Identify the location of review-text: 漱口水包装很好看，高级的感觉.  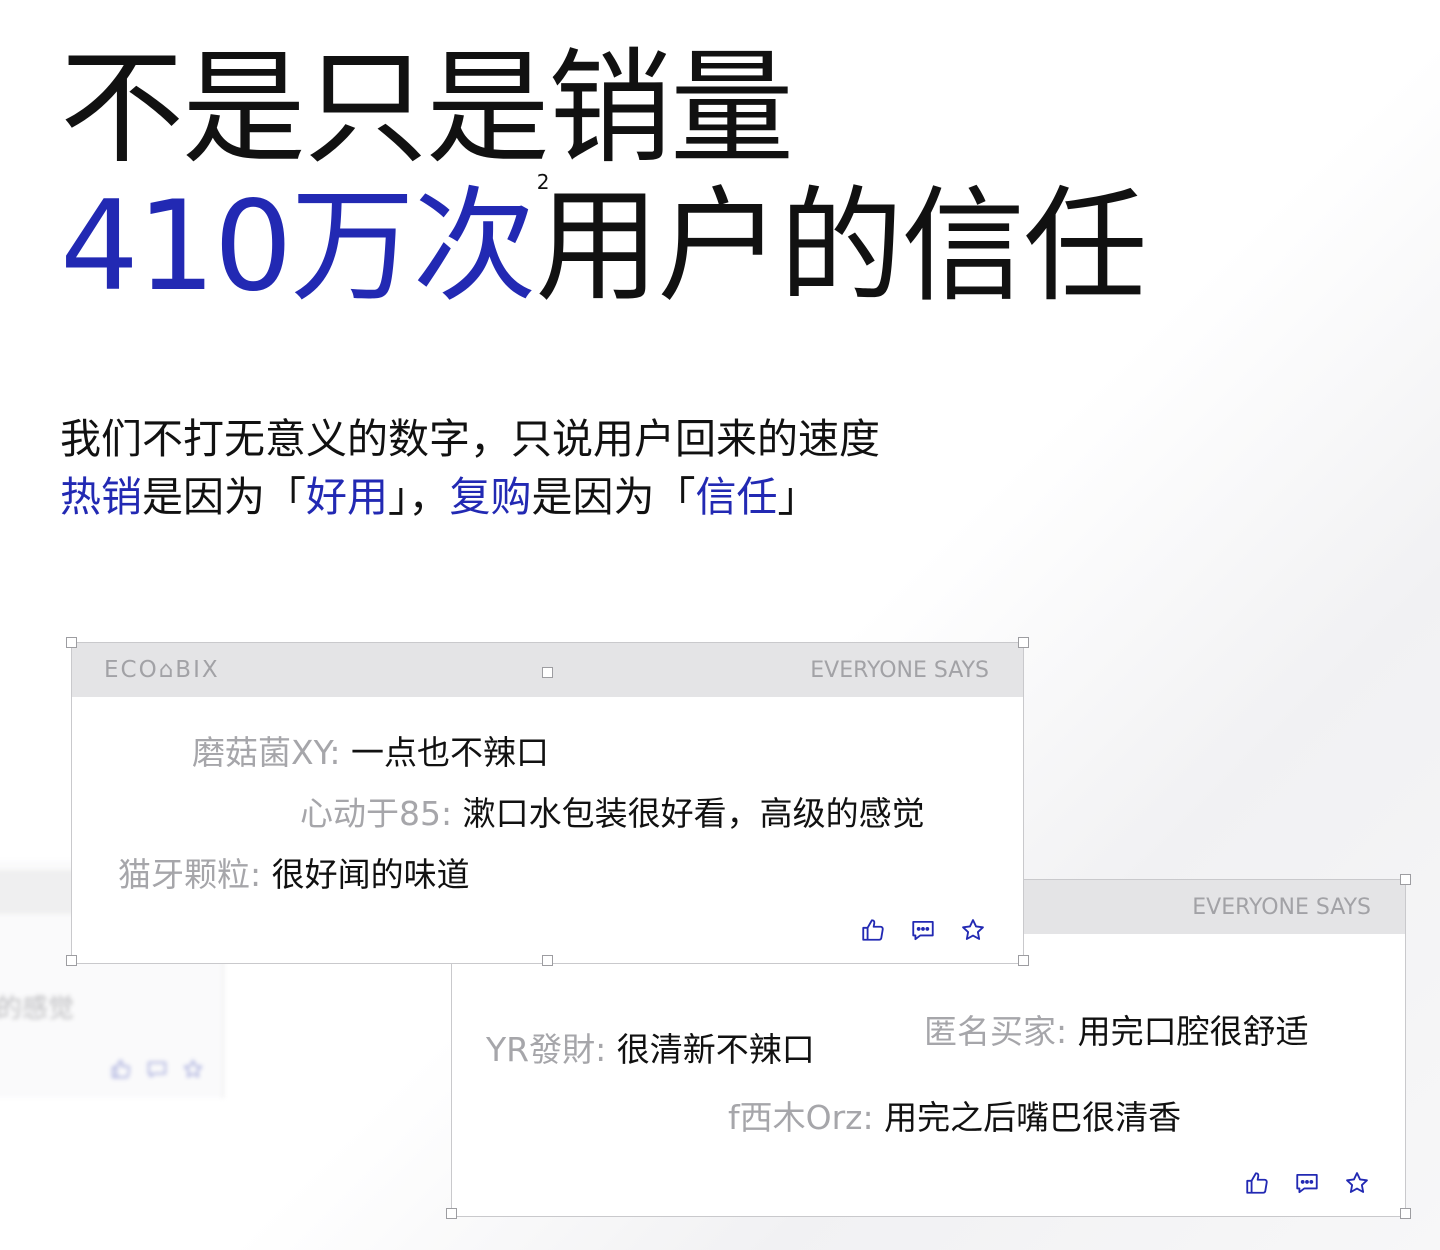
(693, 813).